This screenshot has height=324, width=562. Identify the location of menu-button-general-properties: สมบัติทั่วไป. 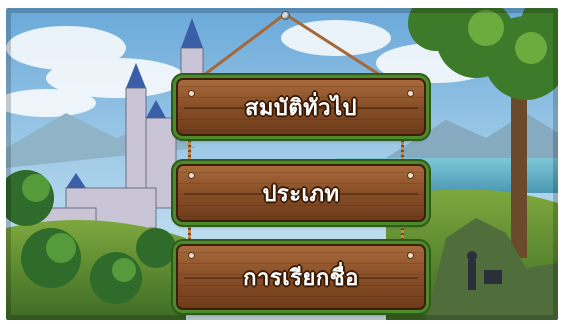
(301, 107).